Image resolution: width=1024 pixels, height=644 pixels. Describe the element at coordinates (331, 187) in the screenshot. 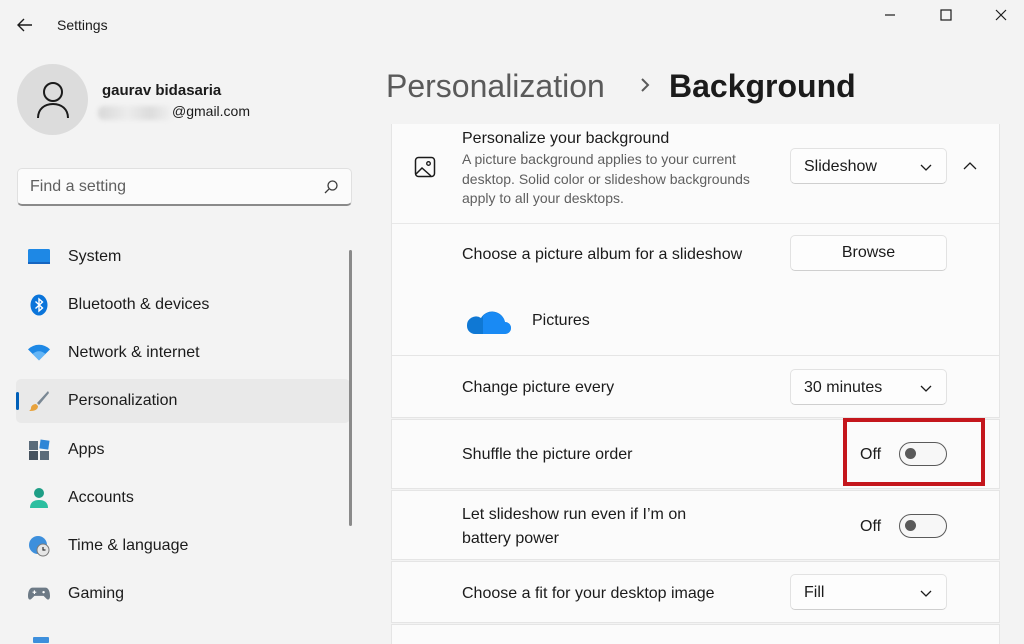

I see `search-icon` at that location.